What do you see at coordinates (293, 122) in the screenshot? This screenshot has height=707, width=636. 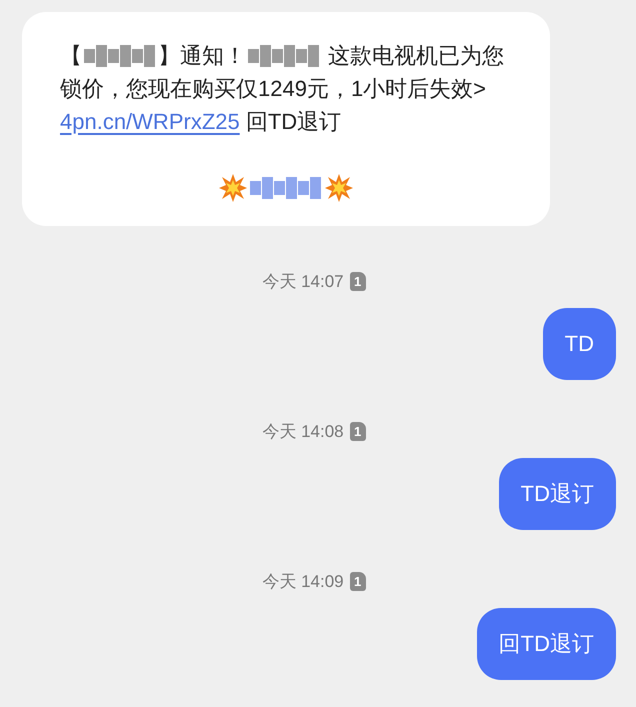 I see `message-text: 回TD退订` at bounding box center [293, 122].